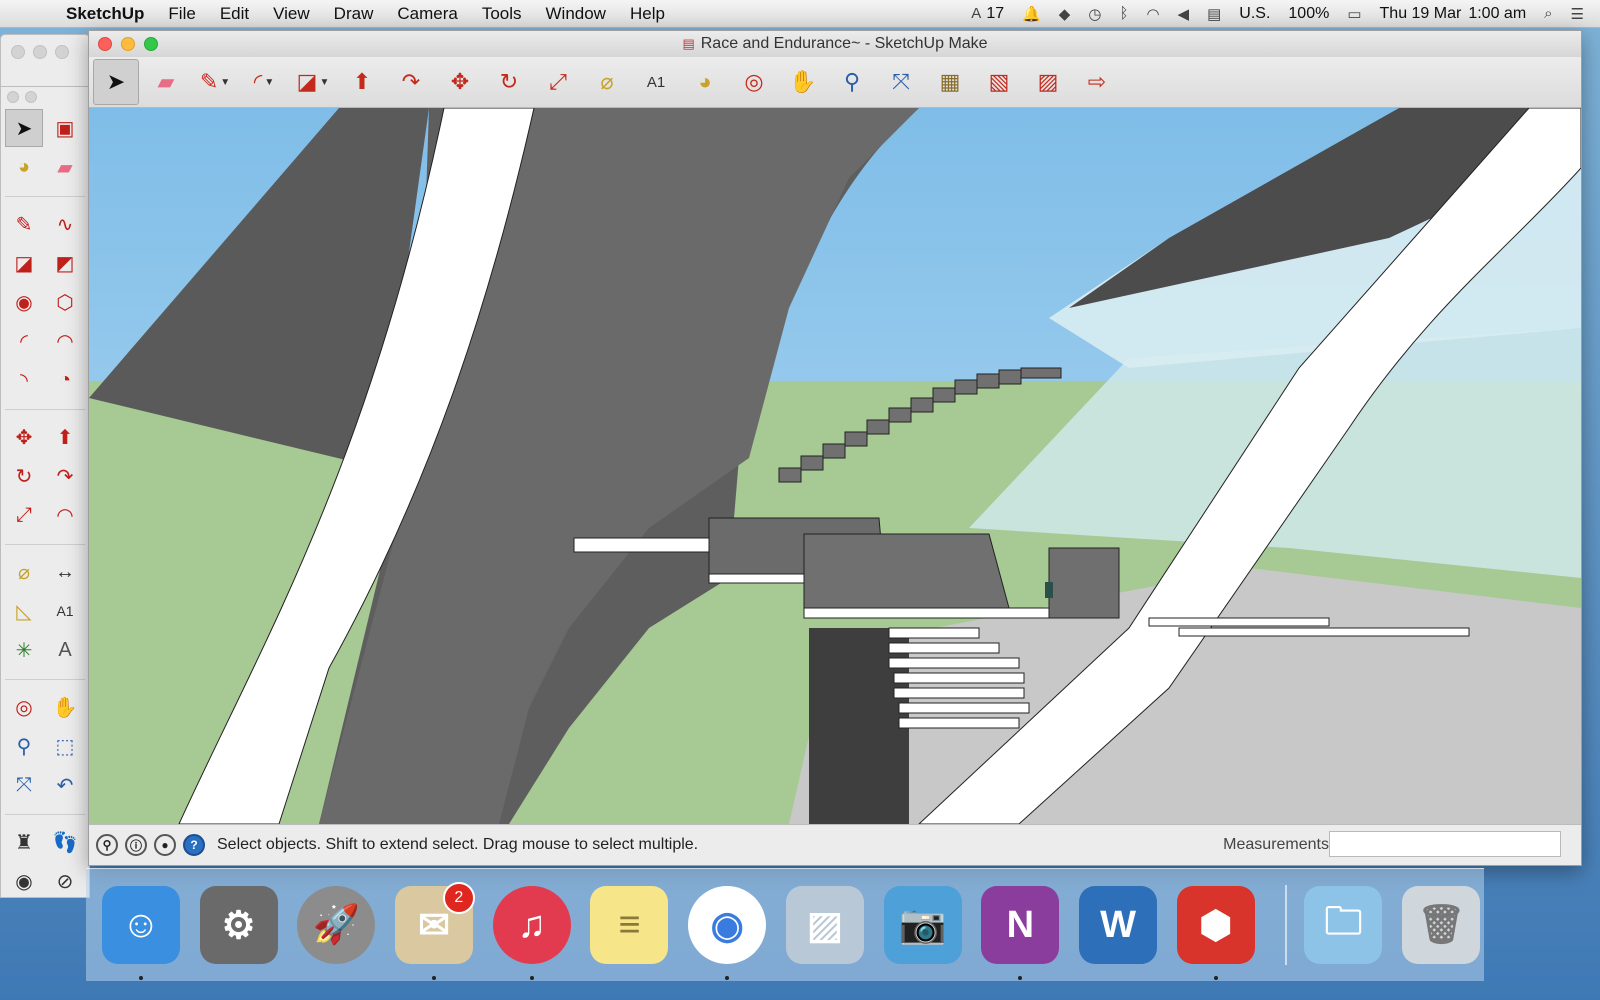  What do you see at coordinates (24, 881) in the screenshot?
I see `look-around-icon: ◉` at bounding box center [24, 881].